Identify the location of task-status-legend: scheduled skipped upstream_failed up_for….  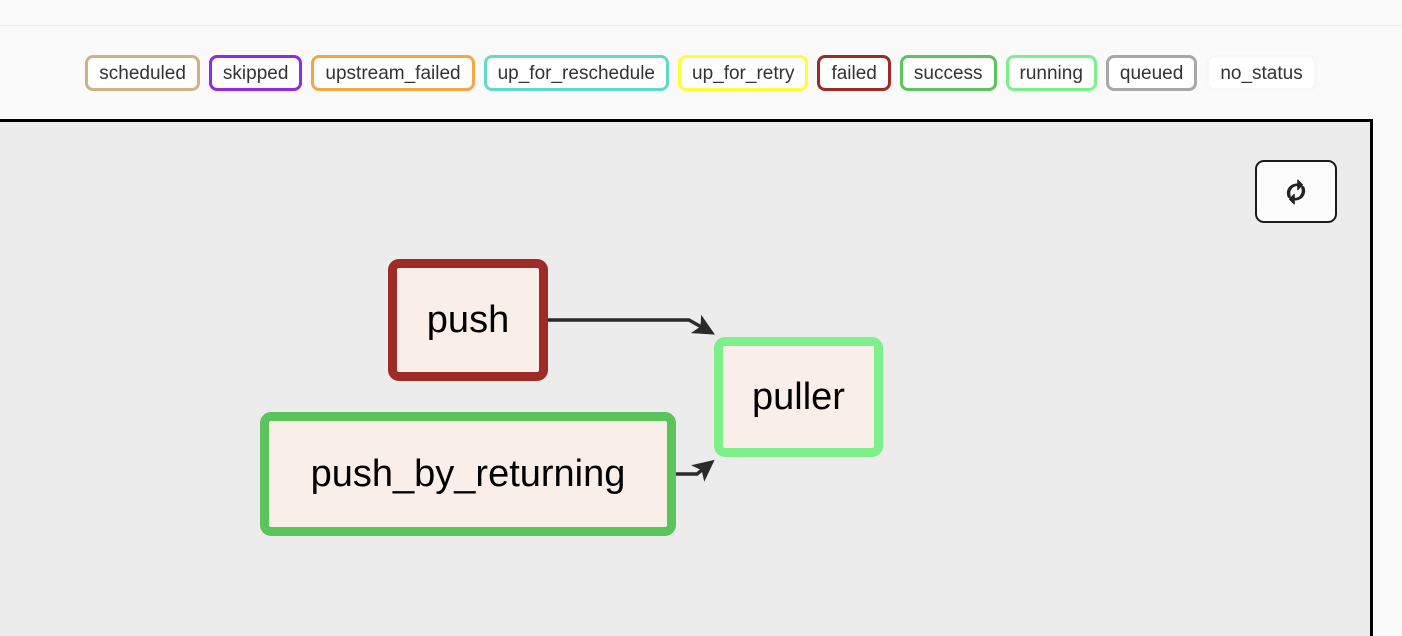
(701, 73).